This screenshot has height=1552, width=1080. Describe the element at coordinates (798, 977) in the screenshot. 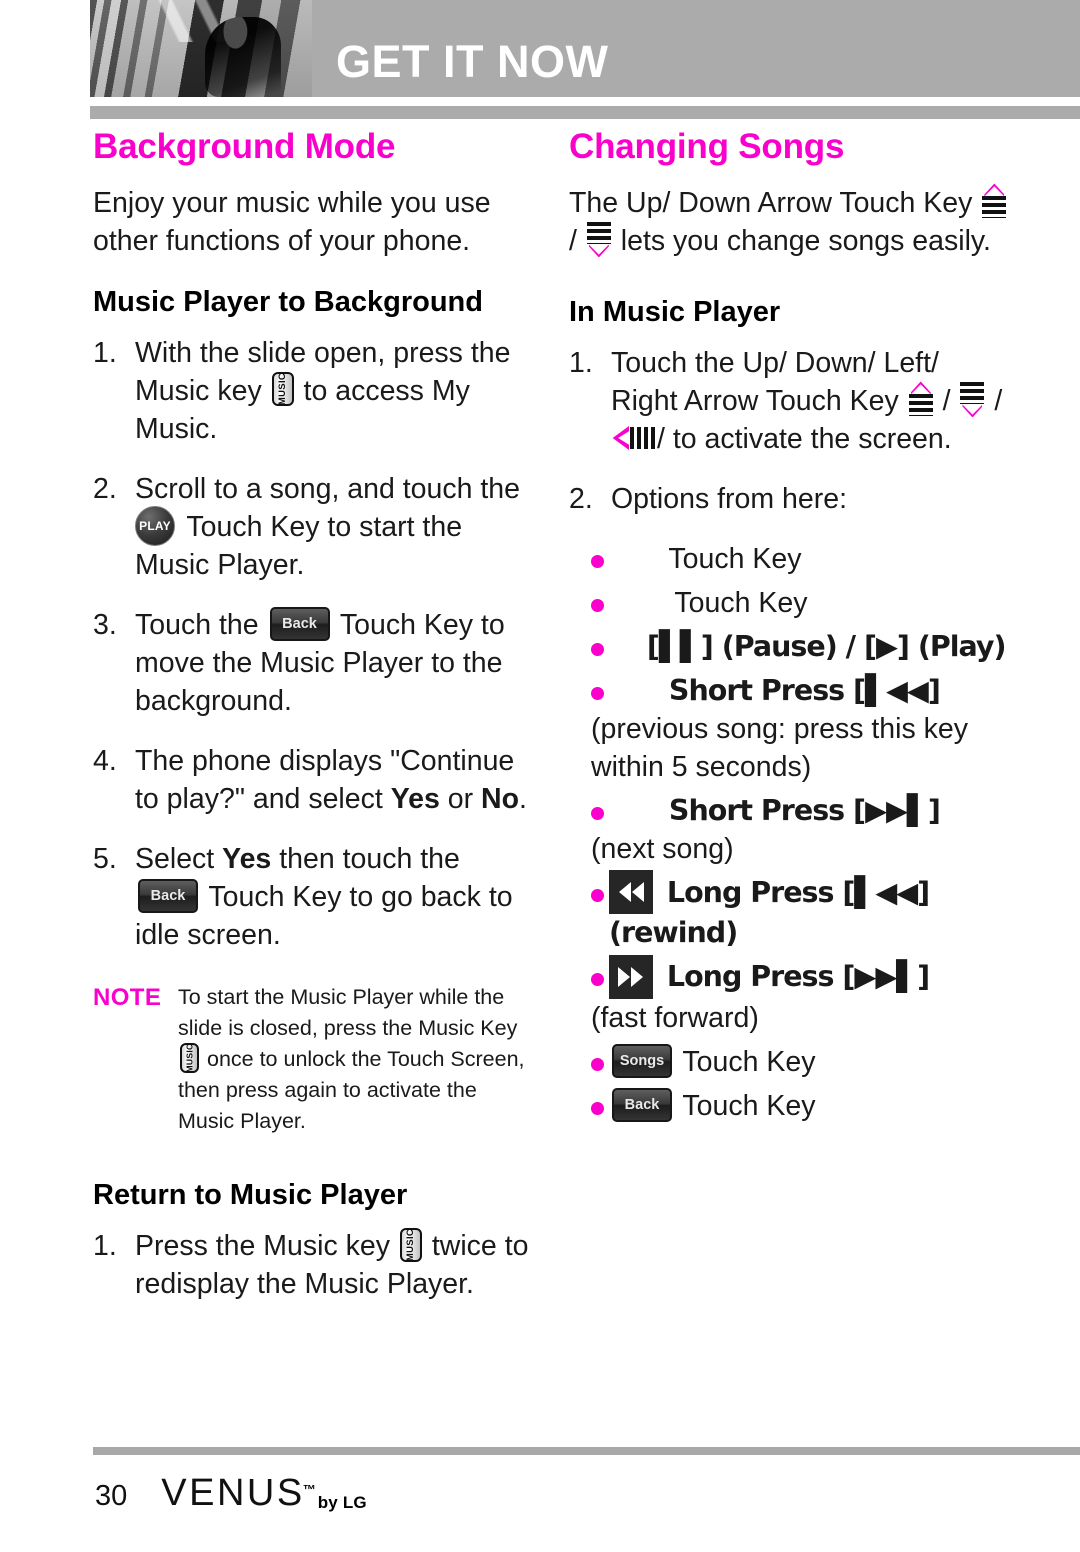

I see `option-label: Long Press [▶▶▌]` at that location.